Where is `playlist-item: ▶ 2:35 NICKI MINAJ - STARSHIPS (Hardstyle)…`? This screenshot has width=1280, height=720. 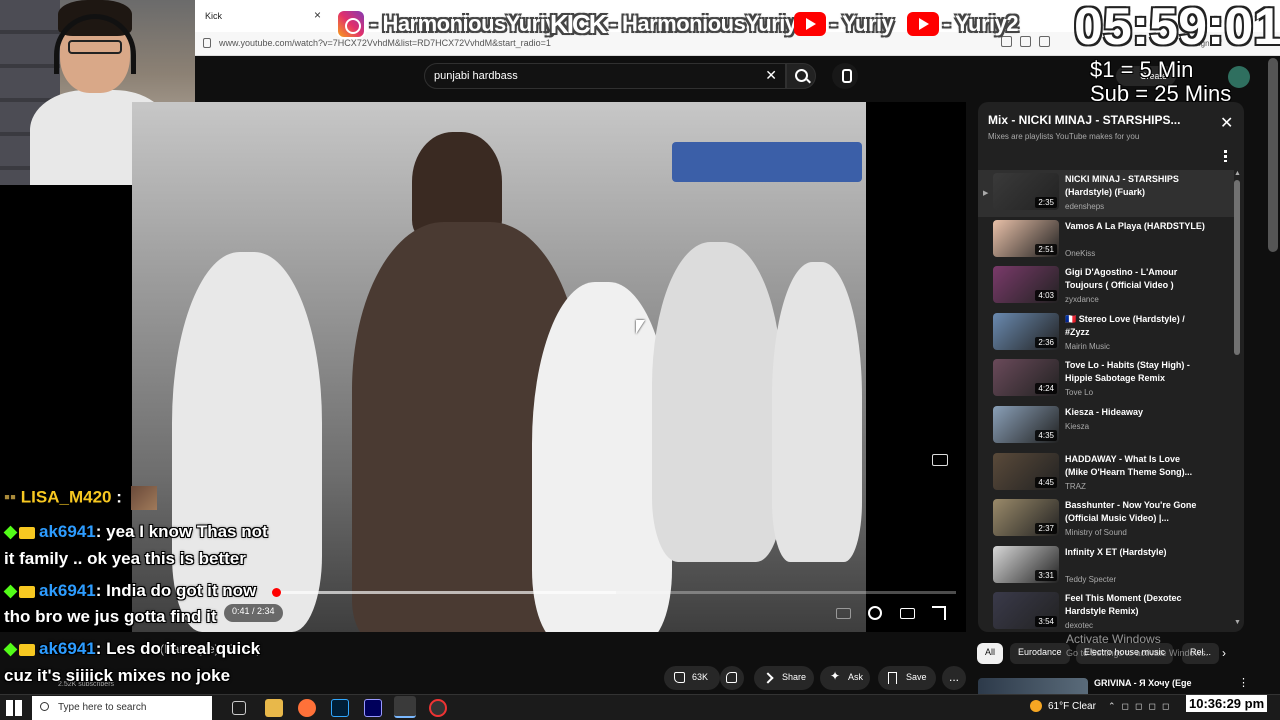 playlist-item: ▶ 2:35 NICKI MINAJ - STARSHIPS (Hardstyle)… is located at coordinates (1106, 193).